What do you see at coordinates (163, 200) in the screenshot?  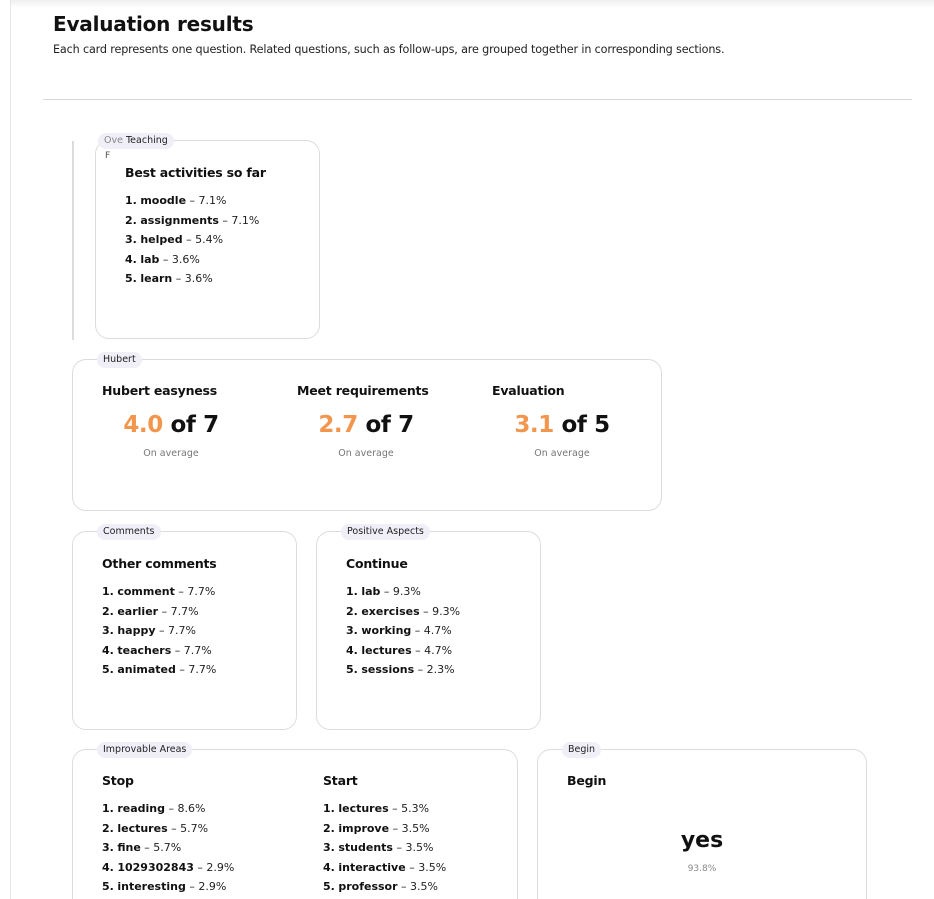 I see `word: moodle` at bounding box center [163, 200].